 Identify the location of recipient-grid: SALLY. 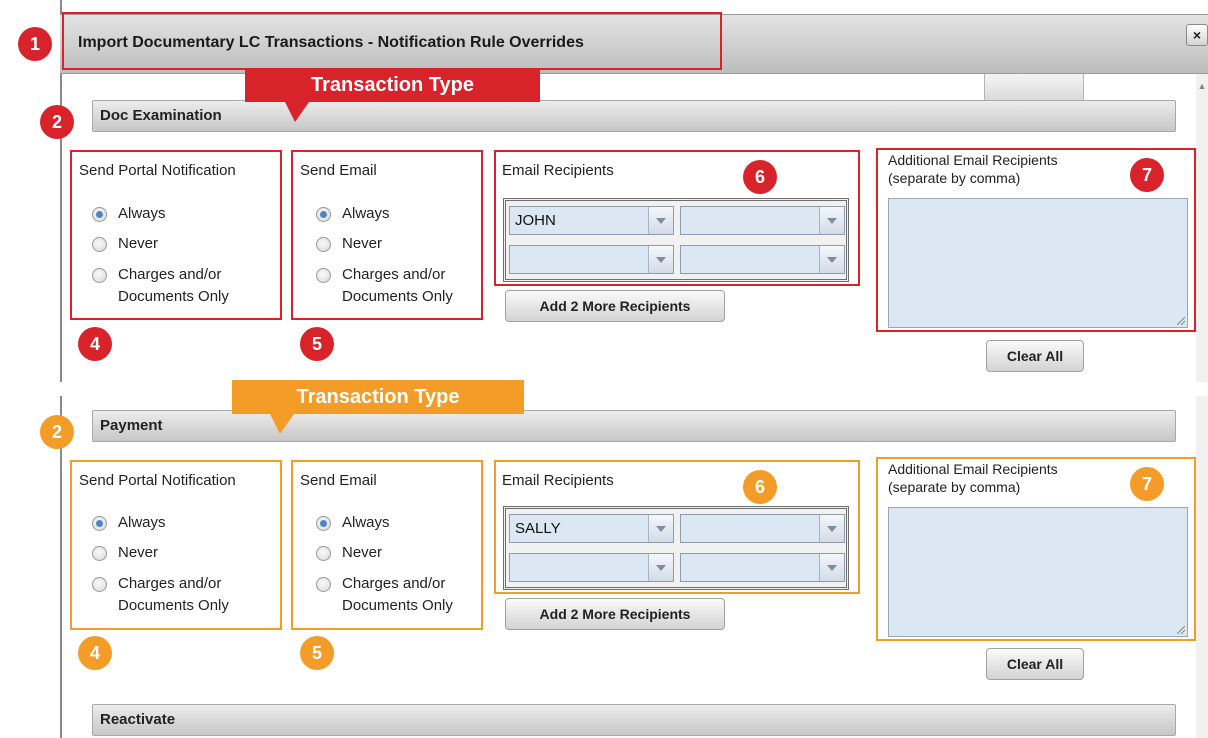
(676, 548).